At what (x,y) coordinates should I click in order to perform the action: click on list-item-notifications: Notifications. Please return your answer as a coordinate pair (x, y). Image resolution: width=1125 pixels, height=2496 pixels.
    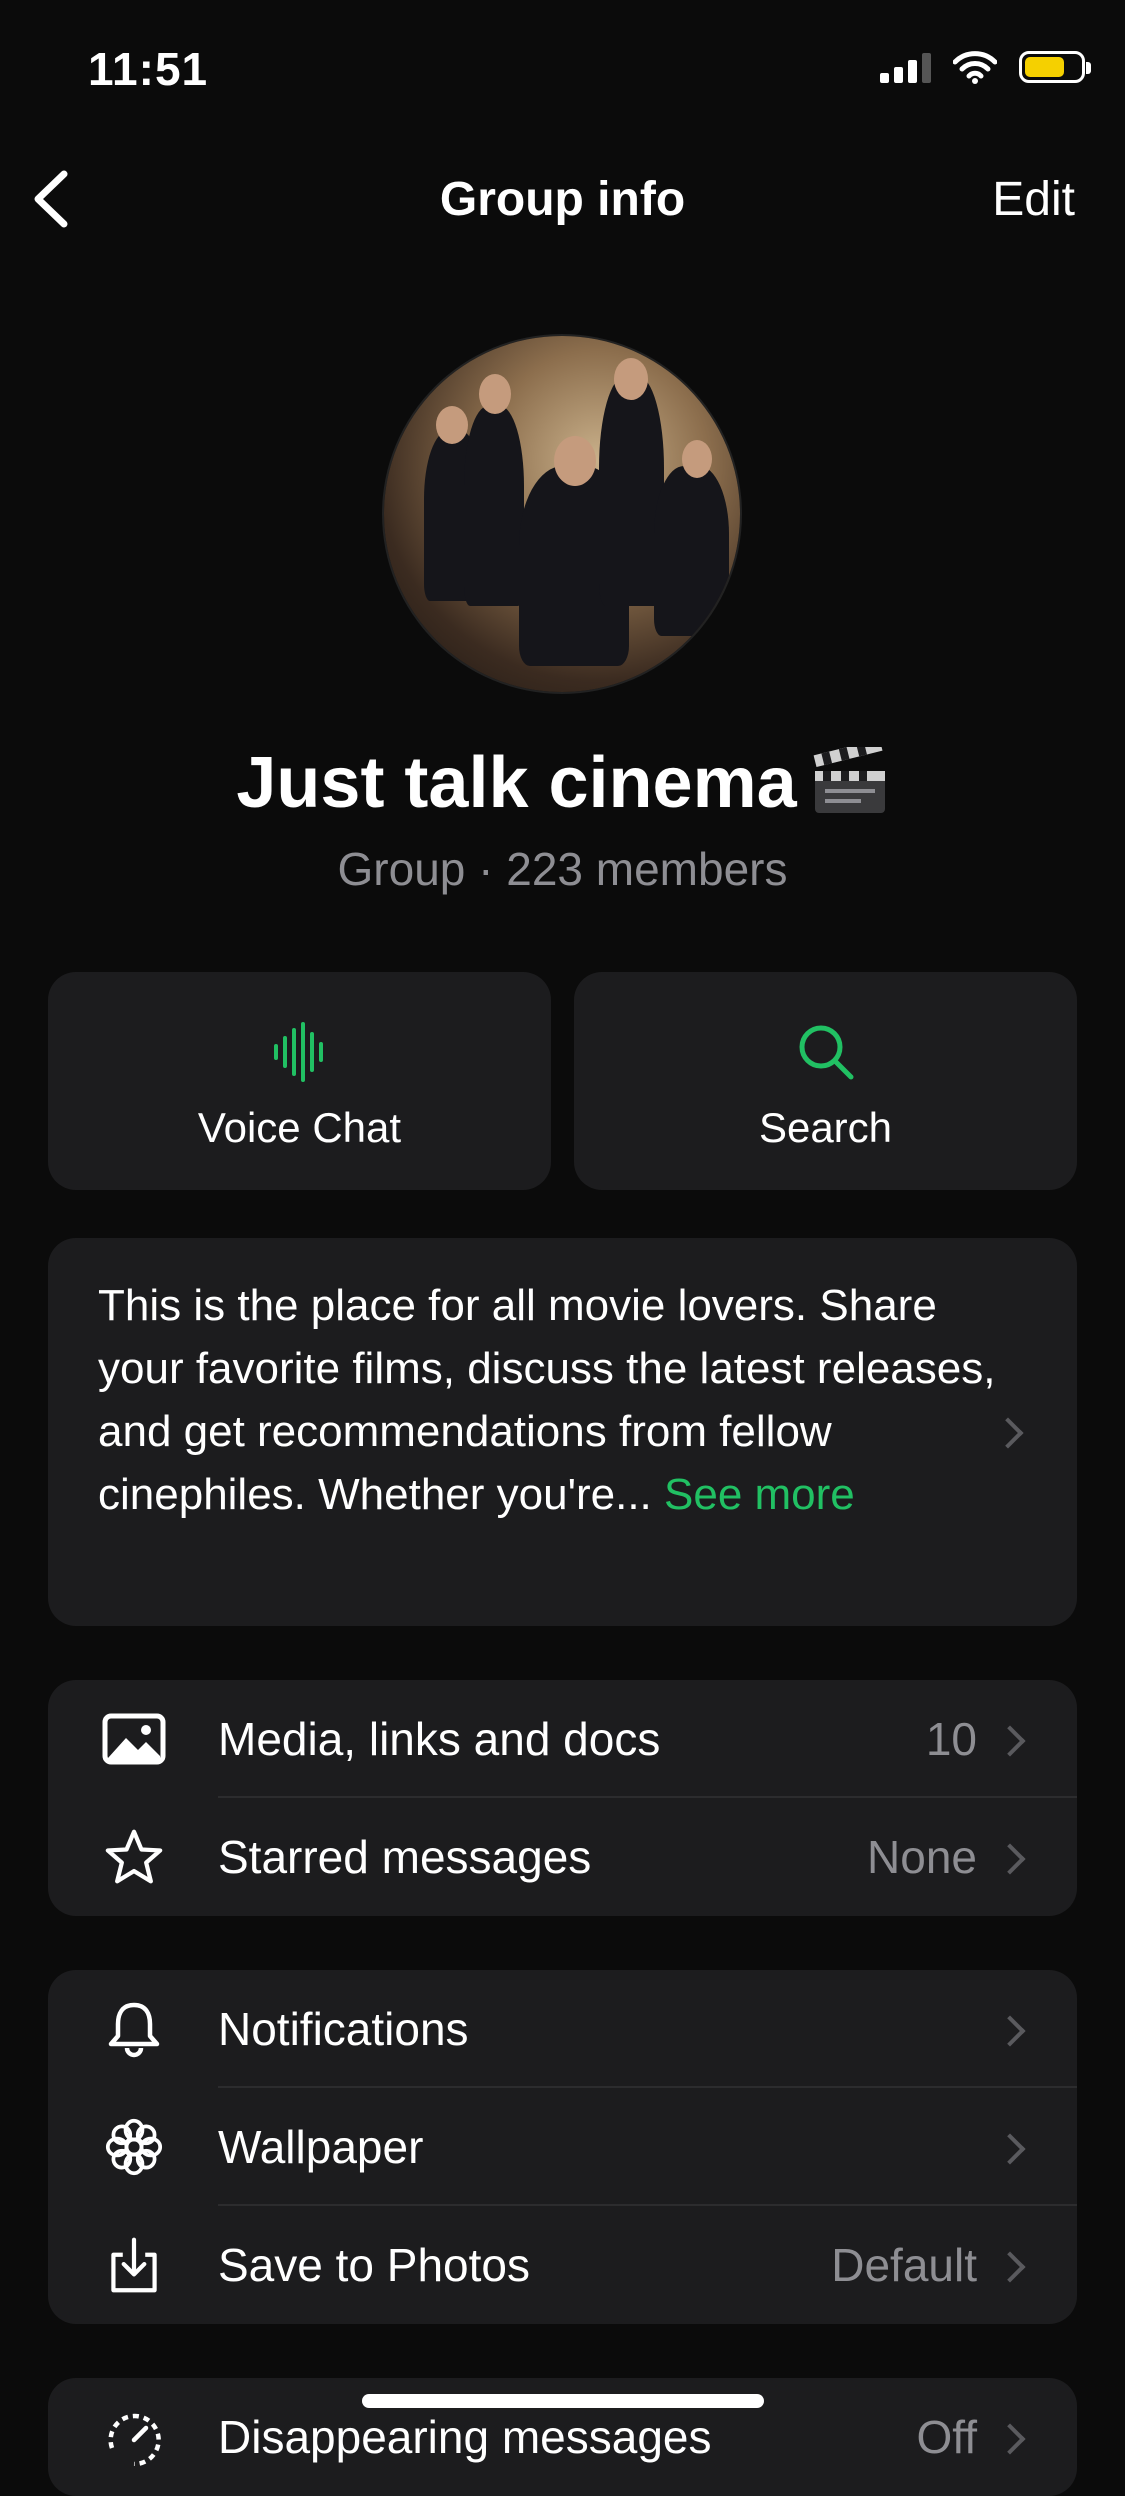
    Looking at the image, I should click on (562, 2029).